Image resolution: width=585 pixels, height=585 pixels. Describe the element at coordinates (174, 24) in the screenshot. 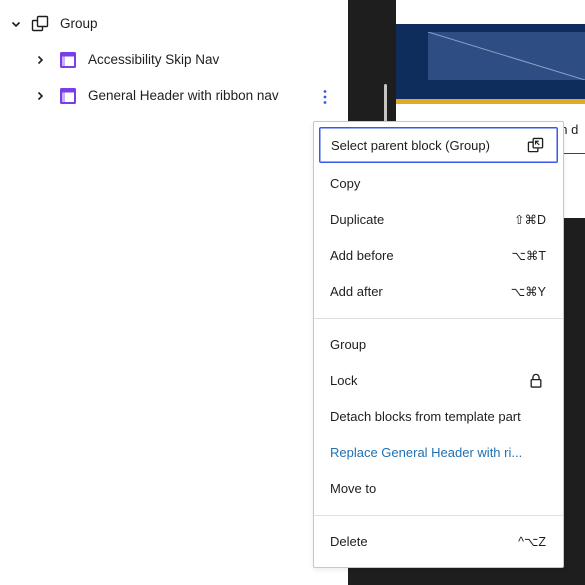

I see `list-view-row-group: Group` at that location.